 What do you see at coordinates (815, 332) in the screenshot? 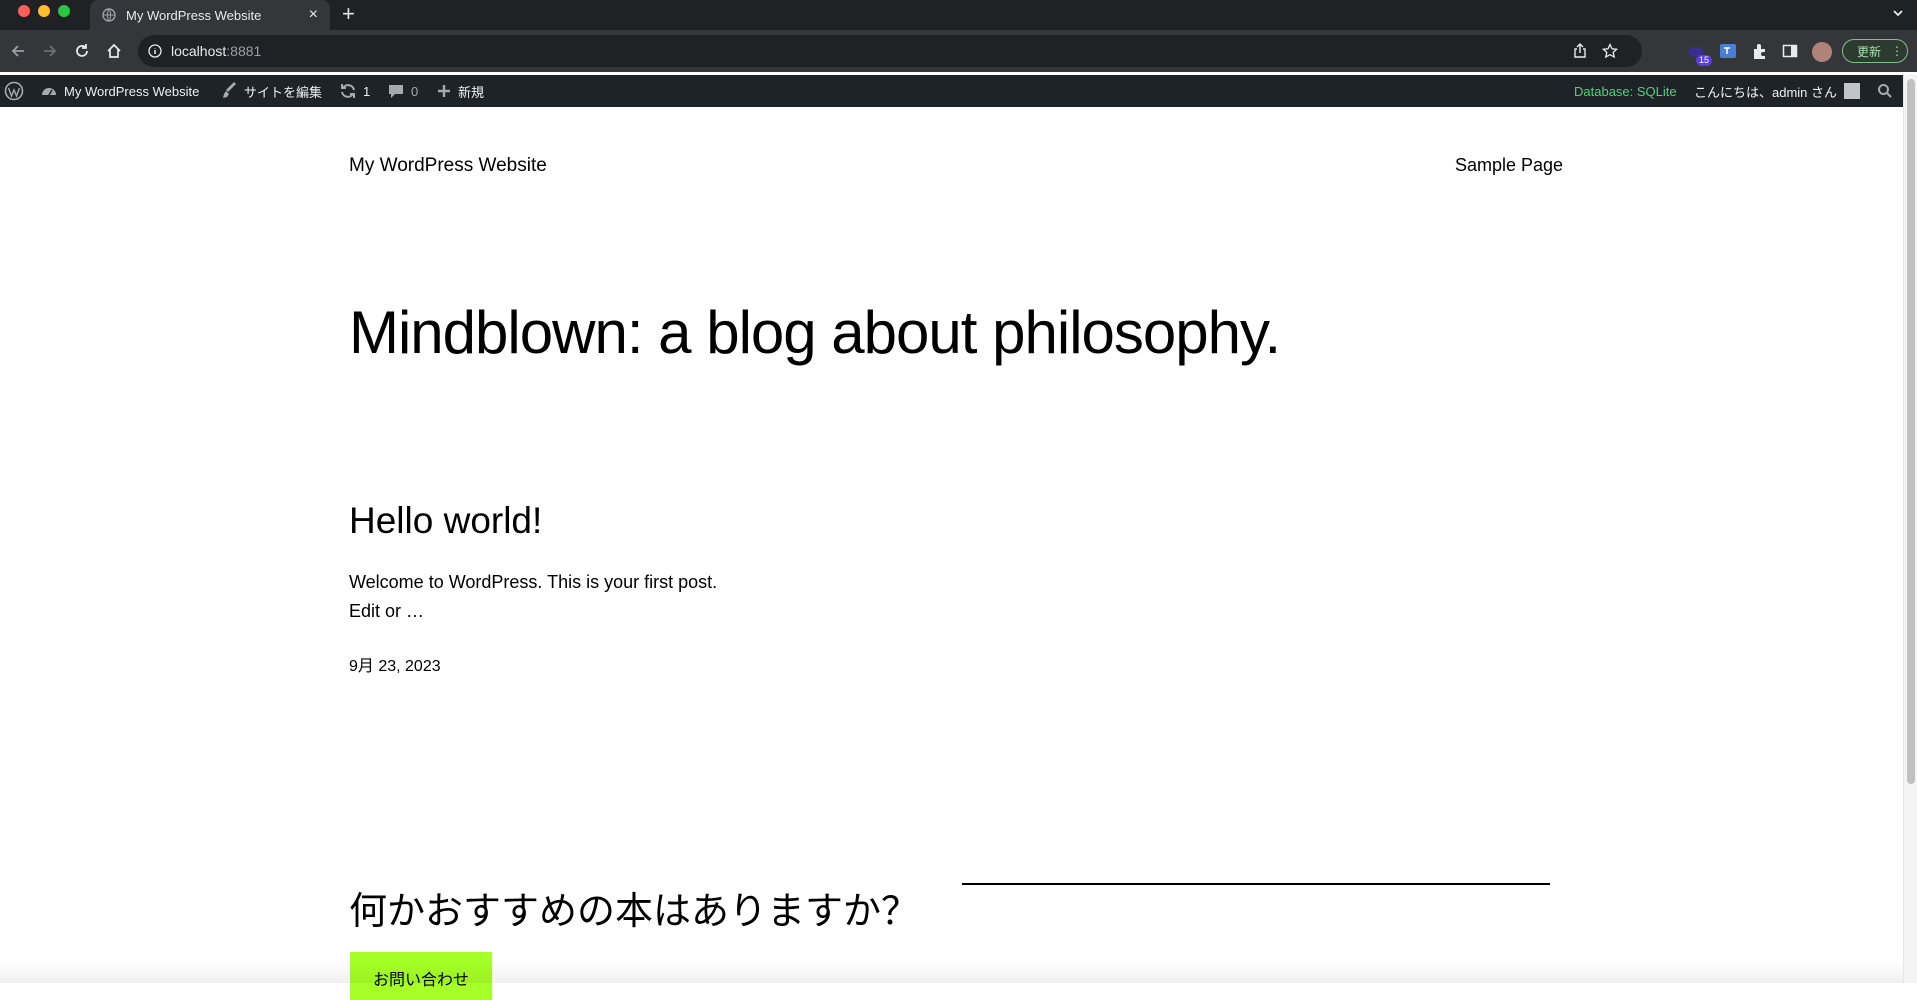
I see `page-heading: Mindblown: a blog about philosophy.` at bounding box center [815, 332].